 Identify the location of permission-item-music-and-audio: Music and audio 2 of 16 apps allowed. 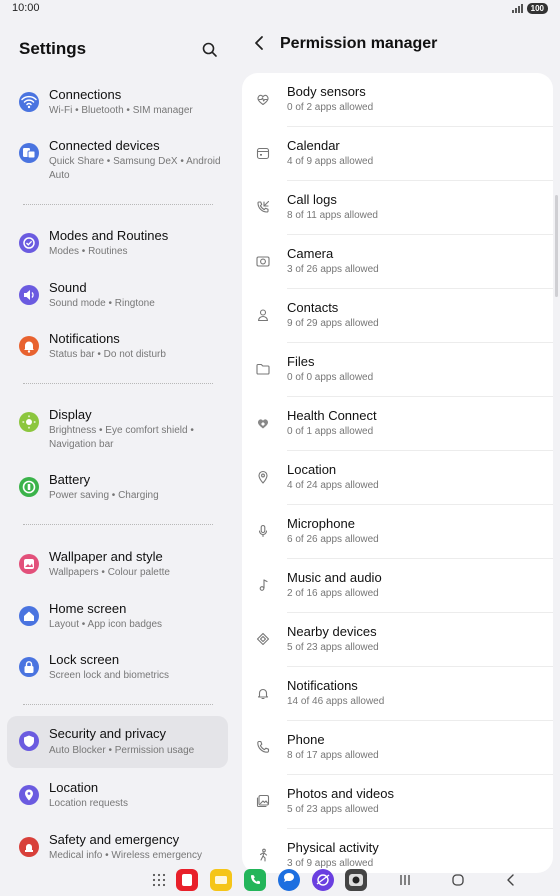
(397, 586).